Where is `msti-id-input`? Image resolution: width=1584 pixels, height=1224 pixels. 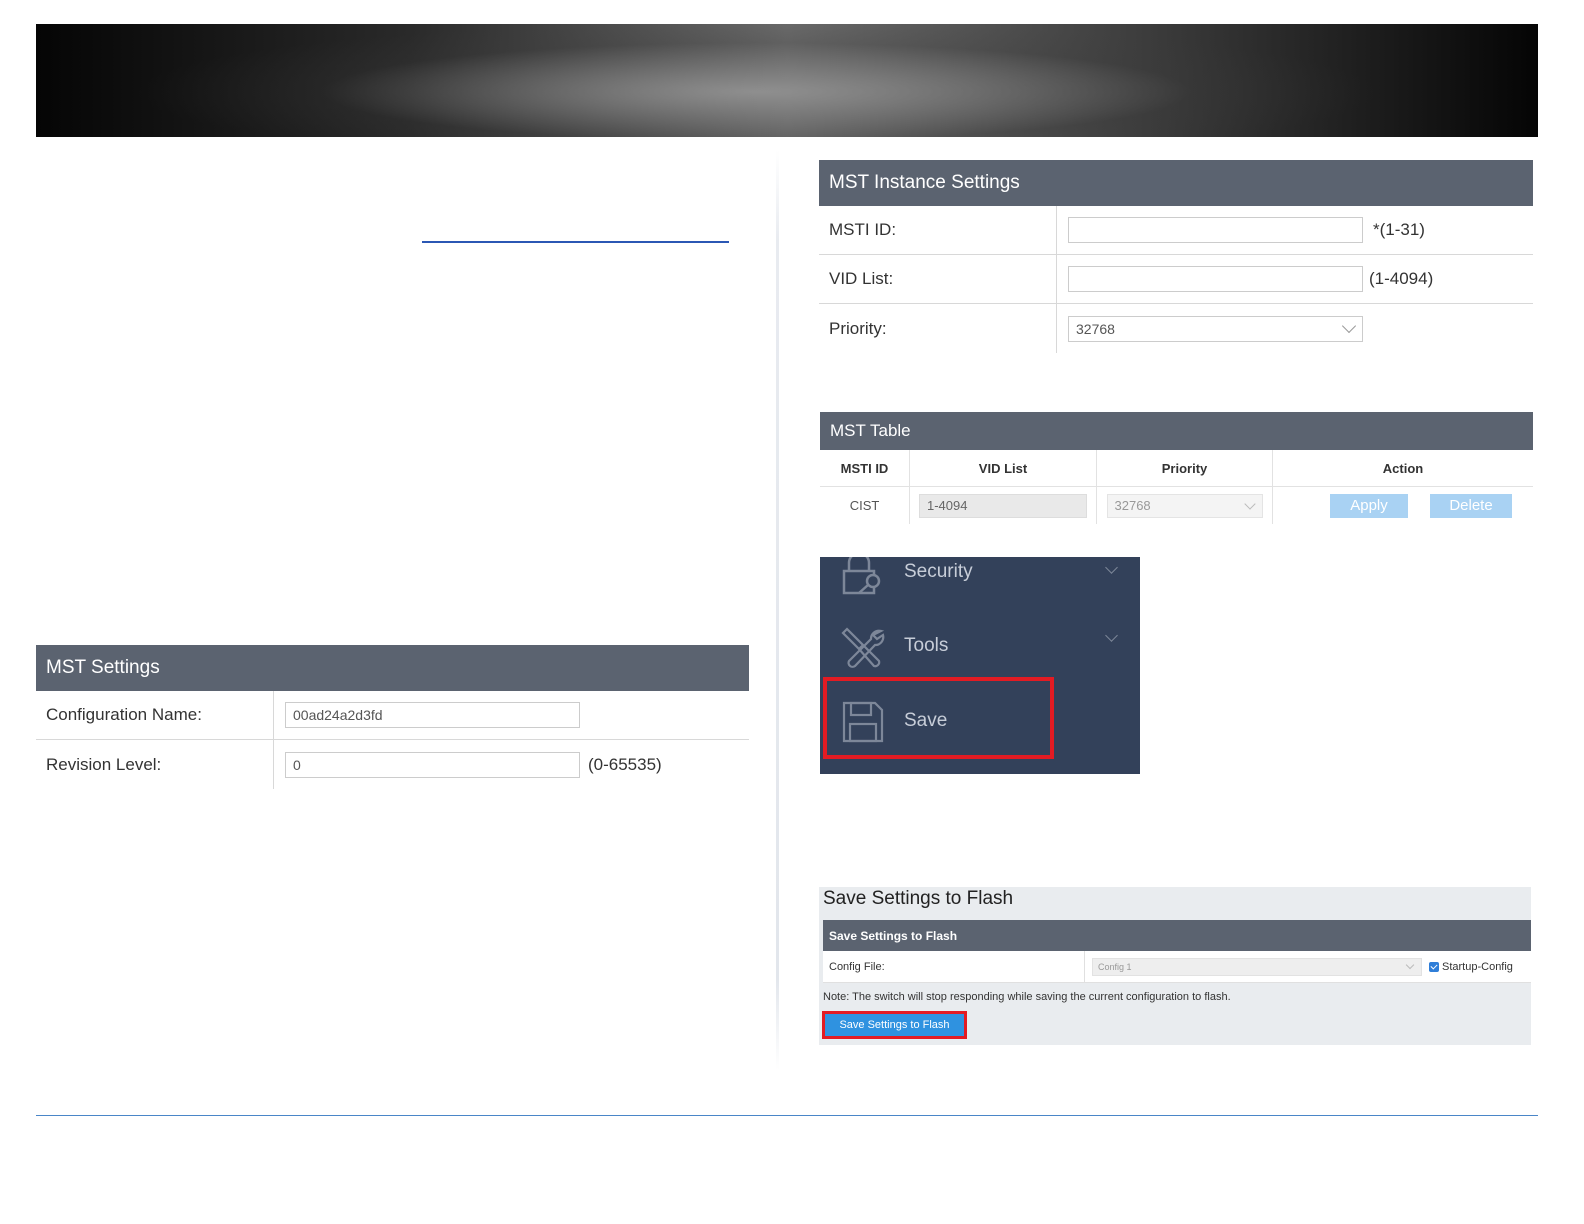
msti-id-input is located at coordinates (1215, 230).